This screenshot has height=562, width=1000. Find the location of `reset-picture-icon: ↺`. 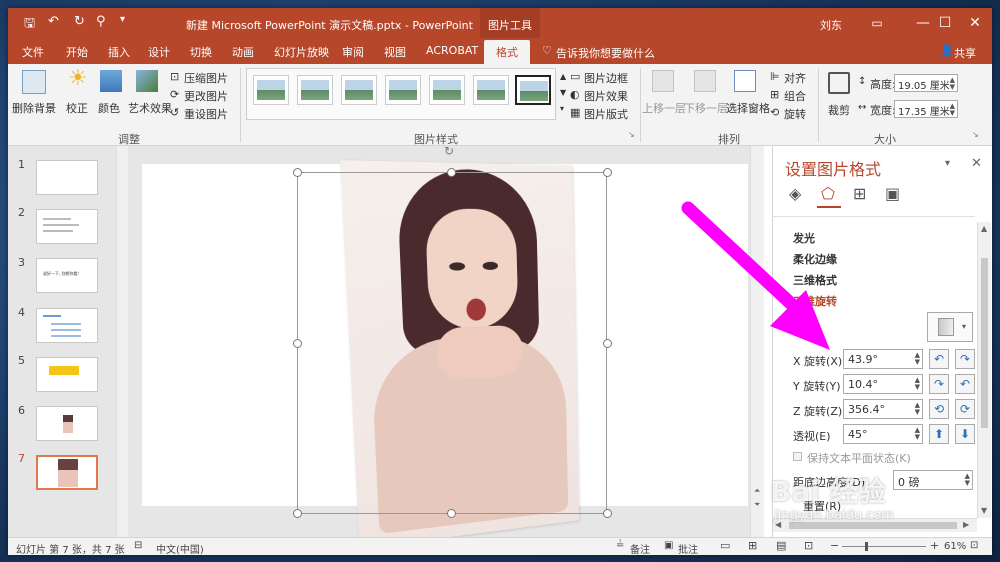

reset-picture-icon: ↺ is located at coordinates (174, 112).